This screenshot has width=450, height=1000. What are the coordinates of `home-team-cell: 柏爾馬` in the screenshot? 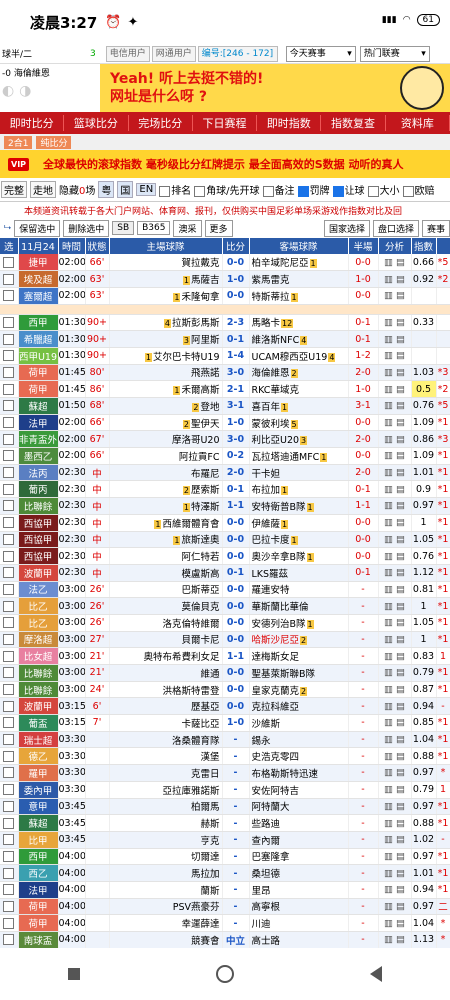 It's located at (166, 807).